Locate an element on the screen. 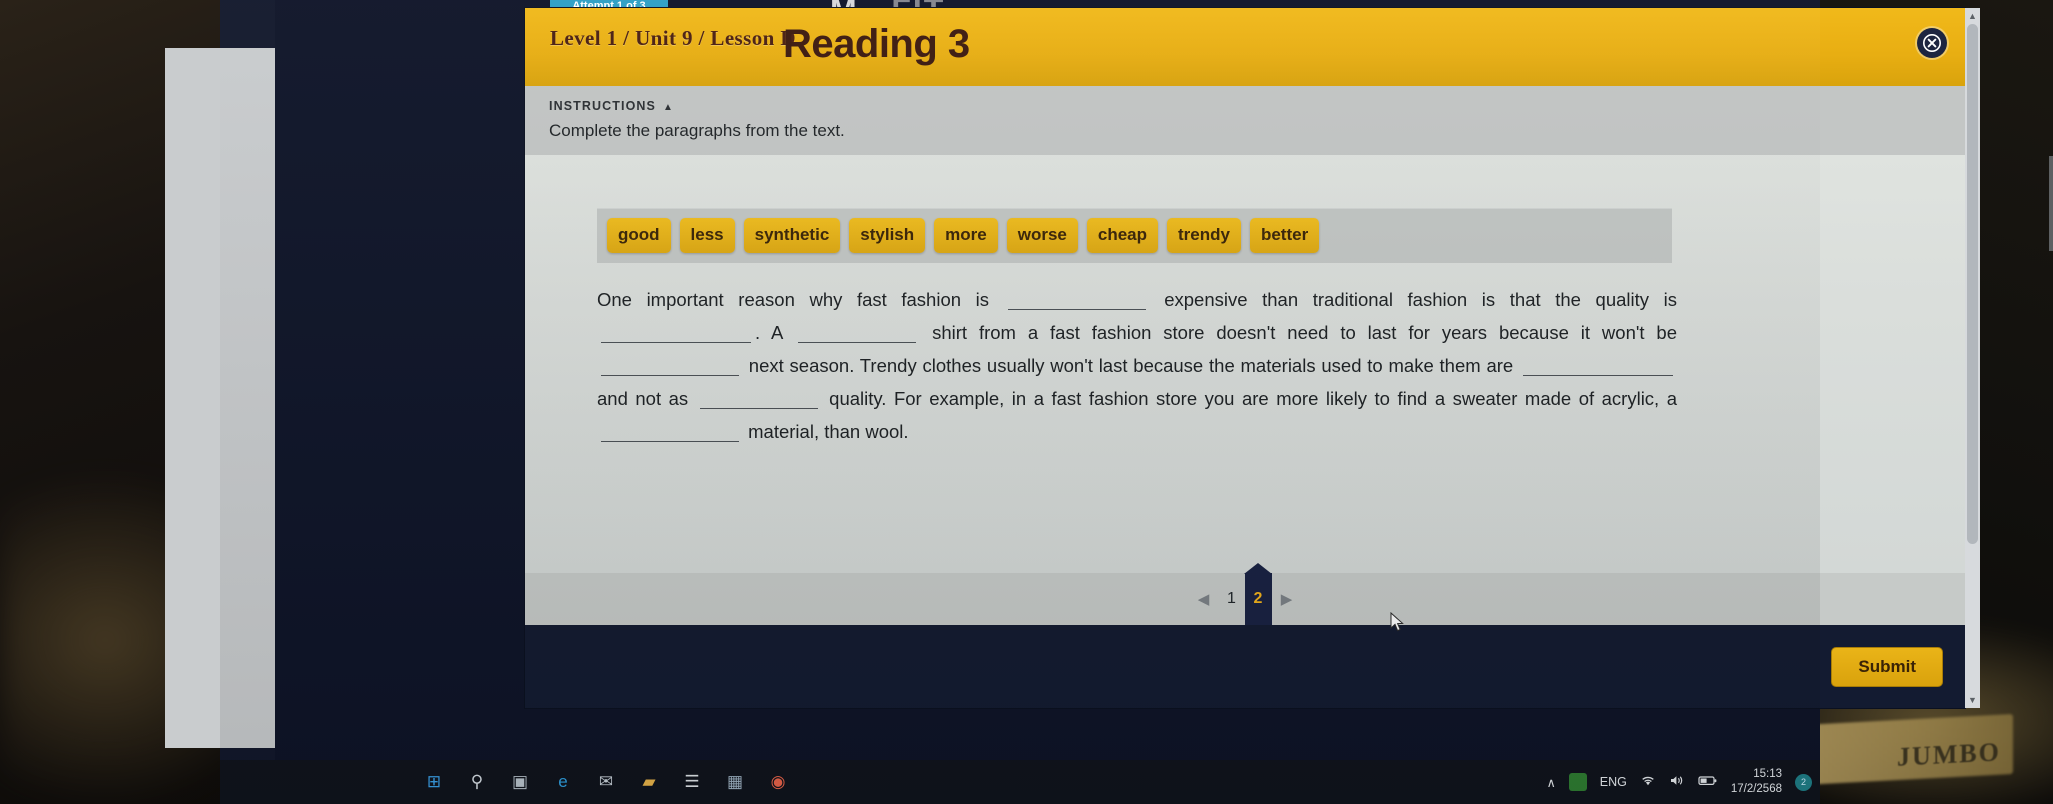  word-chip: better is located at coordinates (1284, 235).